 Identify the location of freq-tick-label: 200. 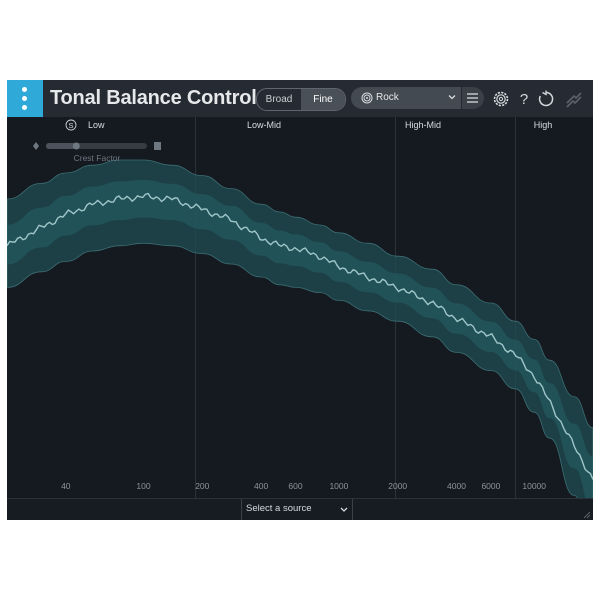
(202, 486).